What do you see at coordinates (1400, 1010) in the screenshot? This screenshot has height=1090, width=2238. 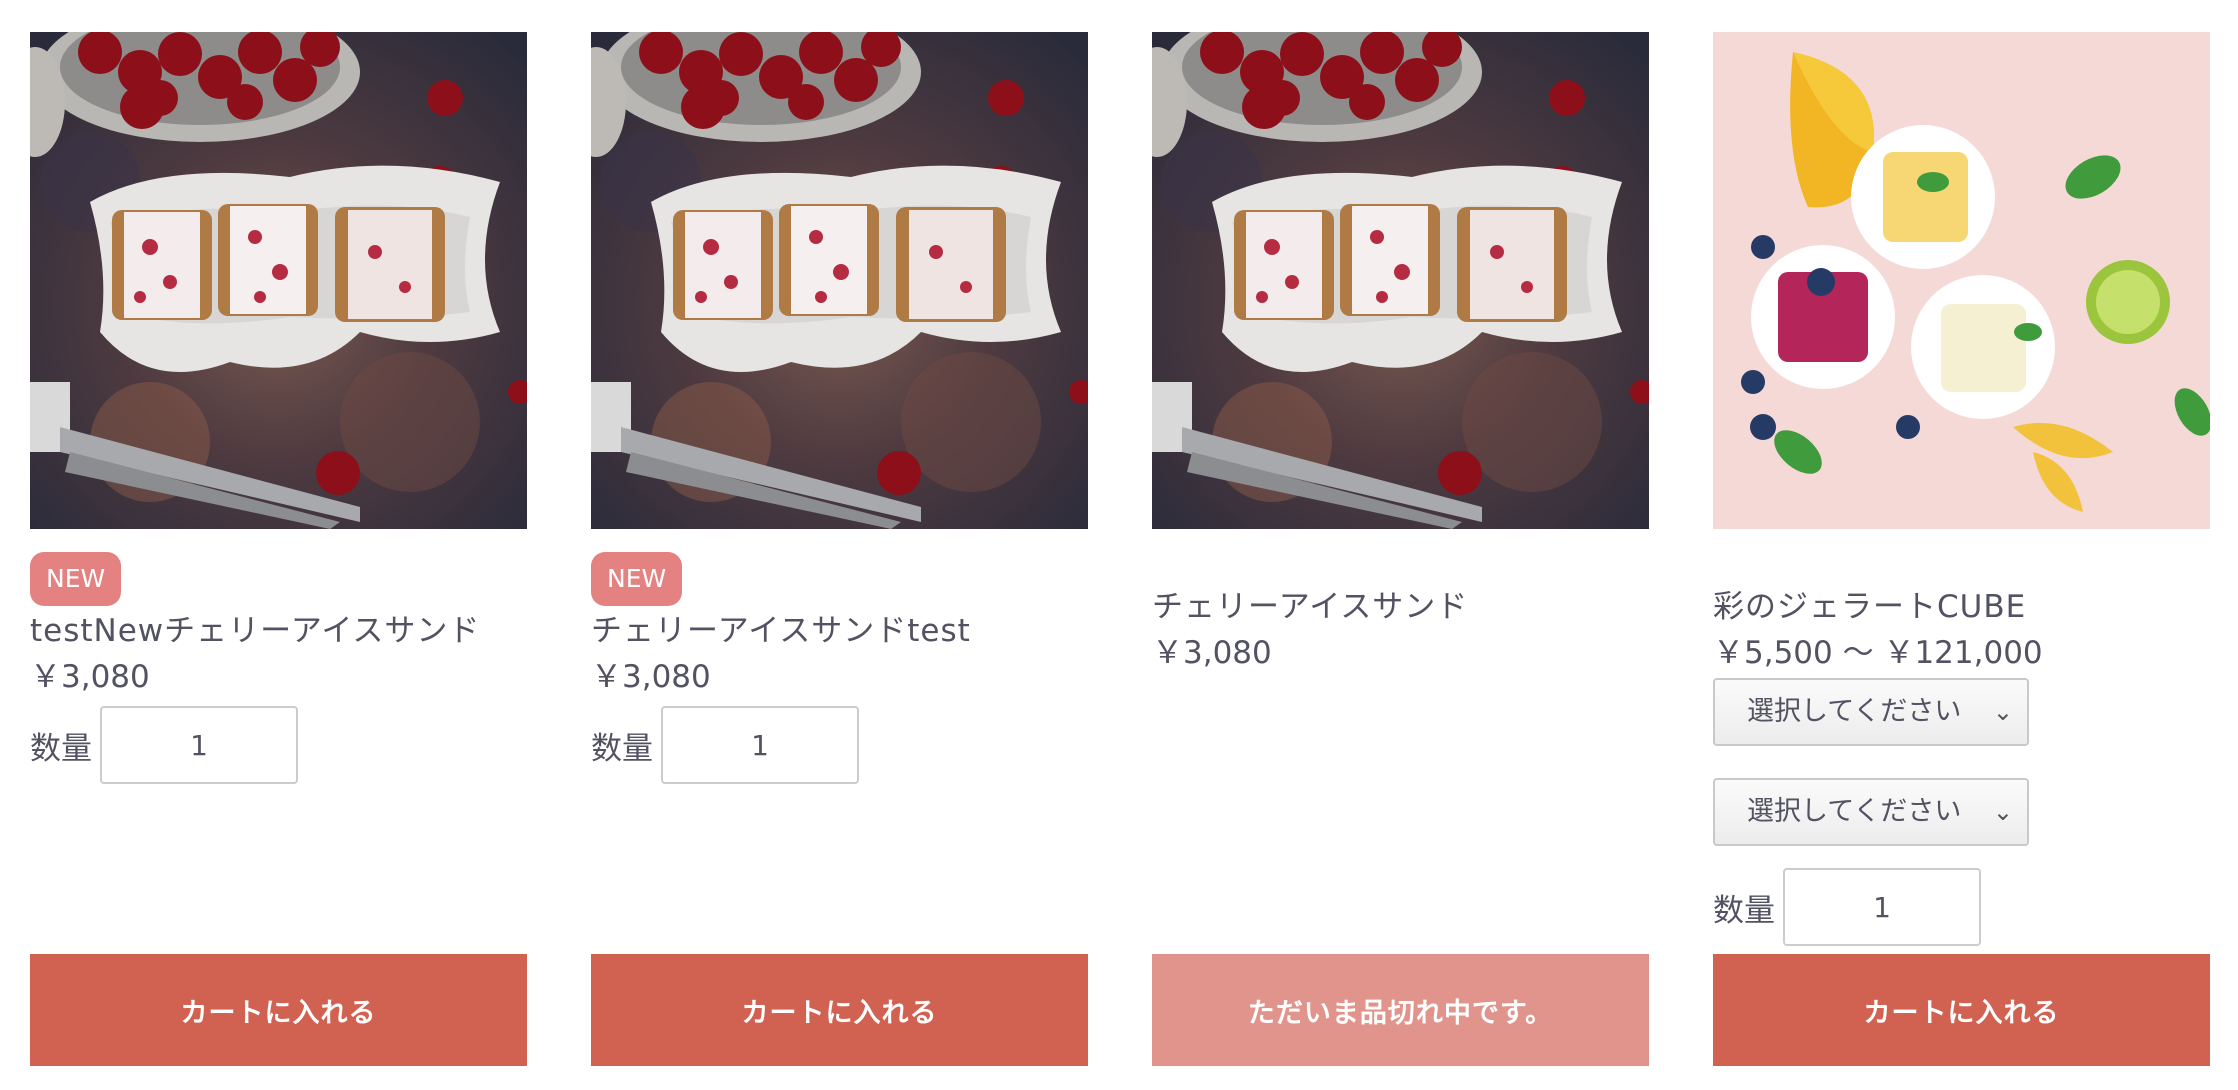 I see `sold-out-button: ただいま品切れ中です。` at bounding box center [1400, 1010].